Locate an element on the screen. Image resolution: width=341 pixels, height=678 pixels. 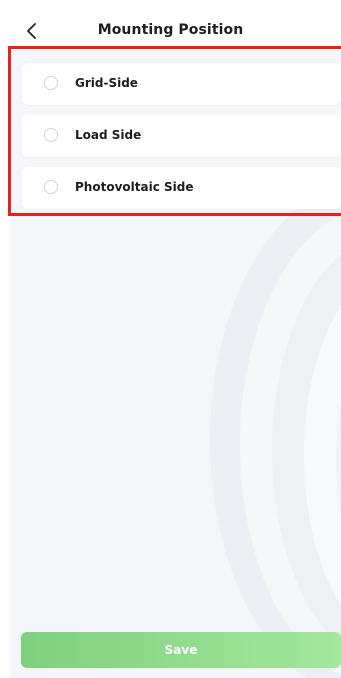
page-title: Mounting Position is located at coordinates (170, 30).